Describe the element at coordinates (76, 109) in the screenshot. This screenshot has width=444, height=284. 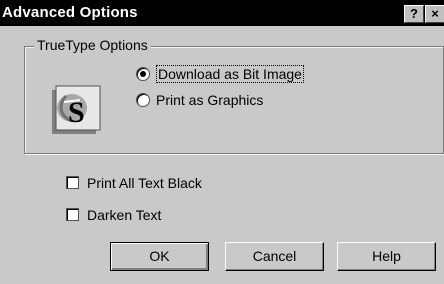
I see `truetype-icon: S` at that location.